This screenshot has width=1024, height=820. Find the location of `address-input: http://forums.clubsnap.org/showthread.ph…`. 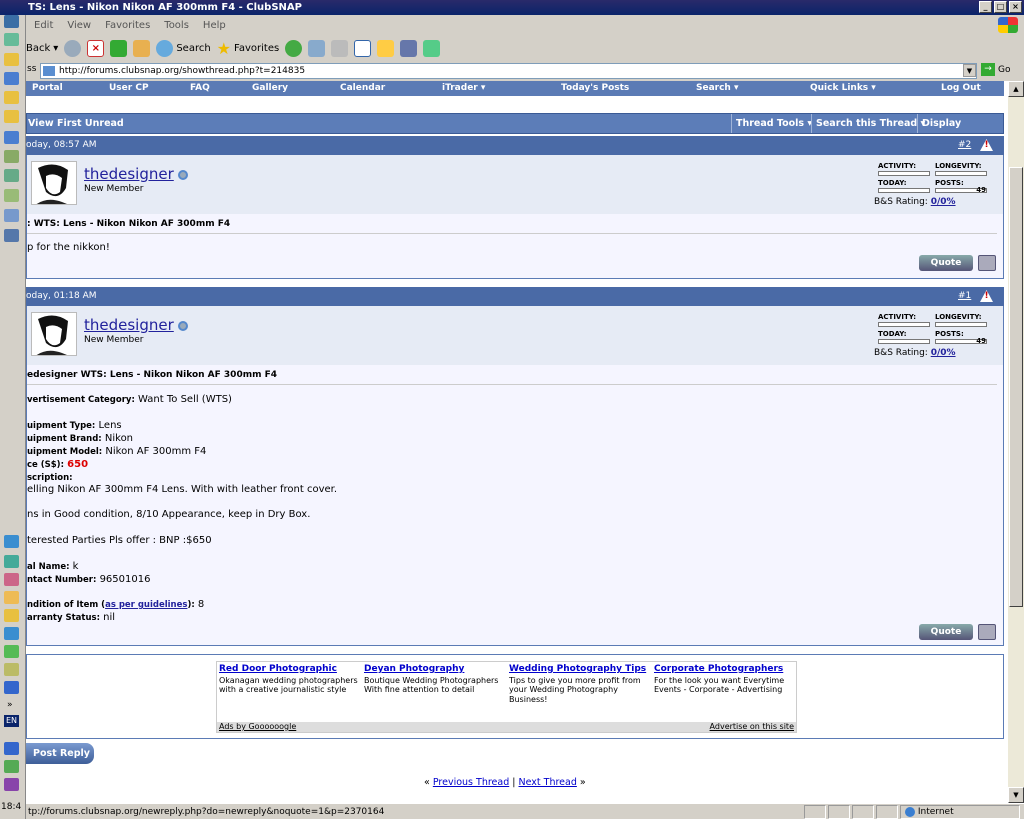

address-input: http://forums.clubsnap.org/showthread.ph… is located at coordinates (508, 71).